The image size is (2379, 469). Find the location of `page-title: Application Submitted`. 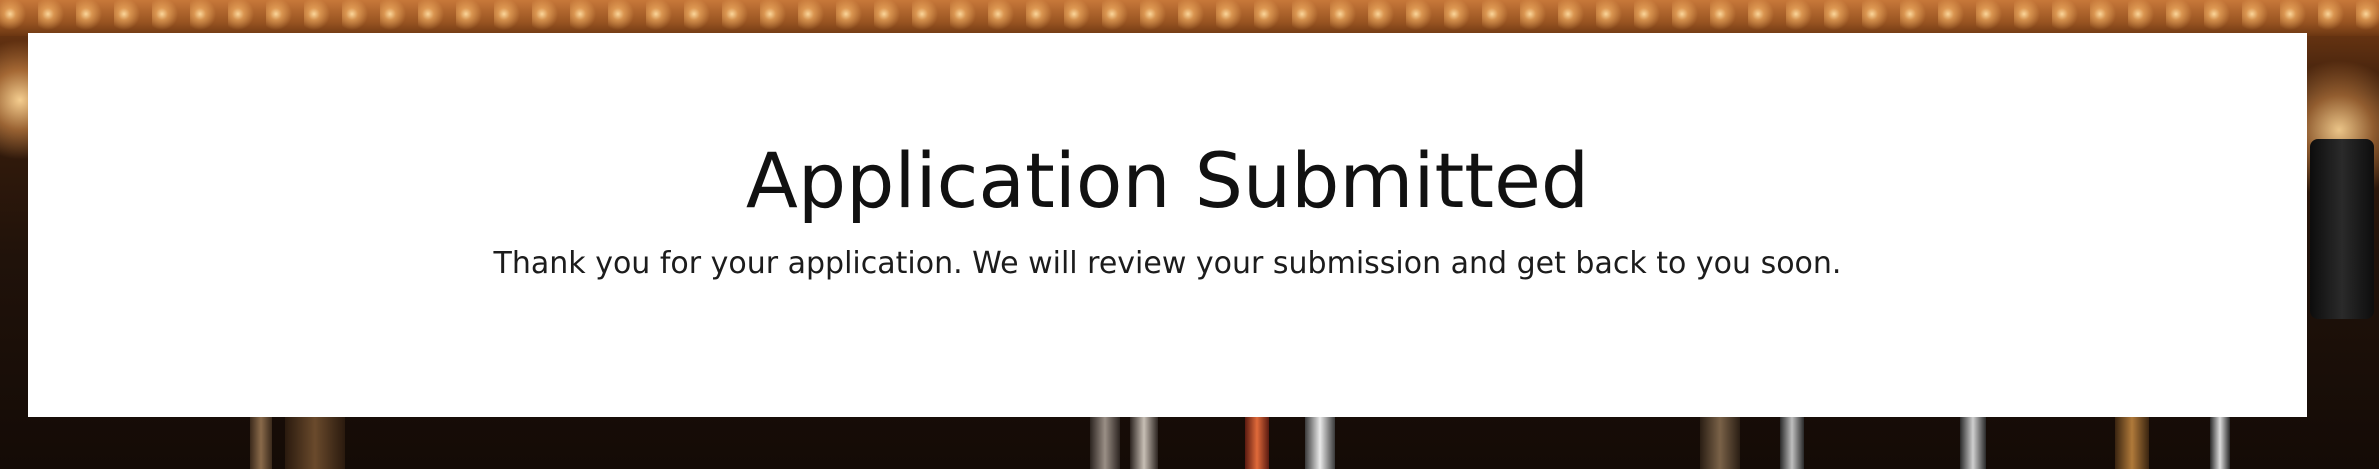

page-title: Application Submitted is located at coordinates (1167, 180).